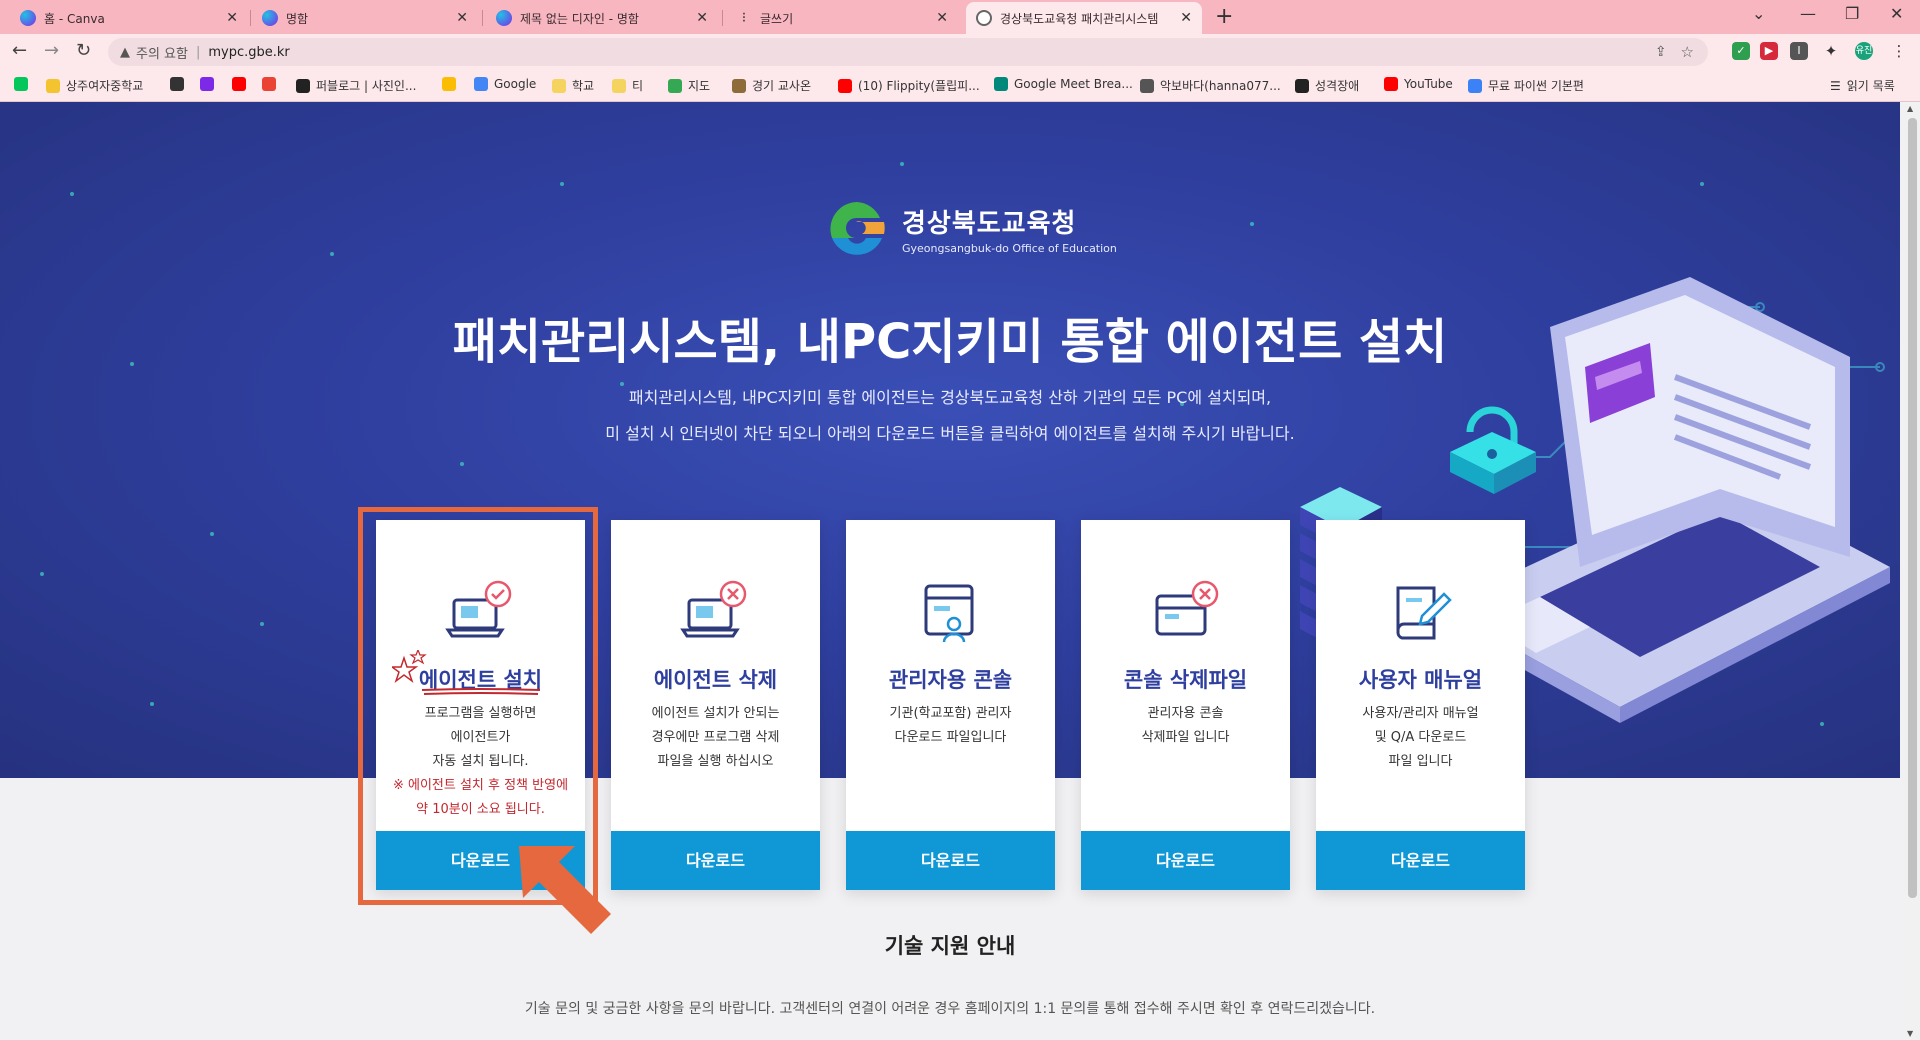  Describe the element at coordinates (1912, 508) in the screenshot. I see `scrollbar-thumb` at that location.